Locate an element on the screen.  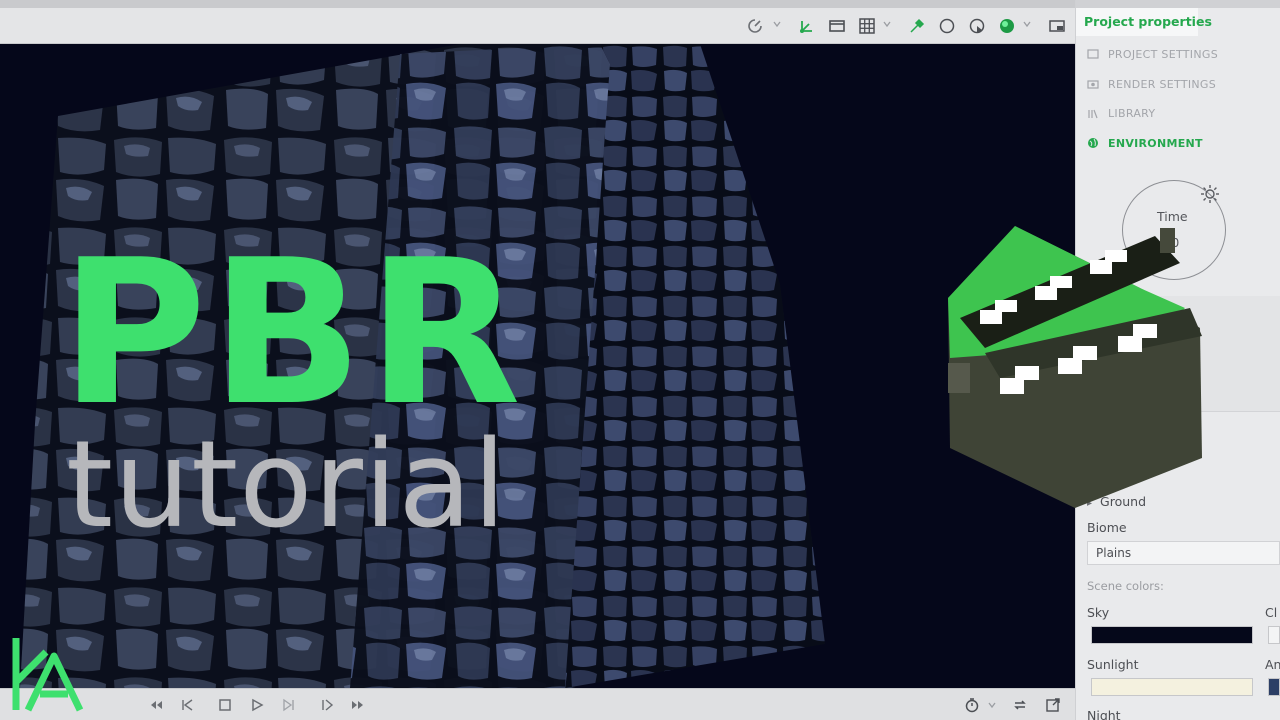
clouds-label: Cl is located at coordinates (1271, 612).